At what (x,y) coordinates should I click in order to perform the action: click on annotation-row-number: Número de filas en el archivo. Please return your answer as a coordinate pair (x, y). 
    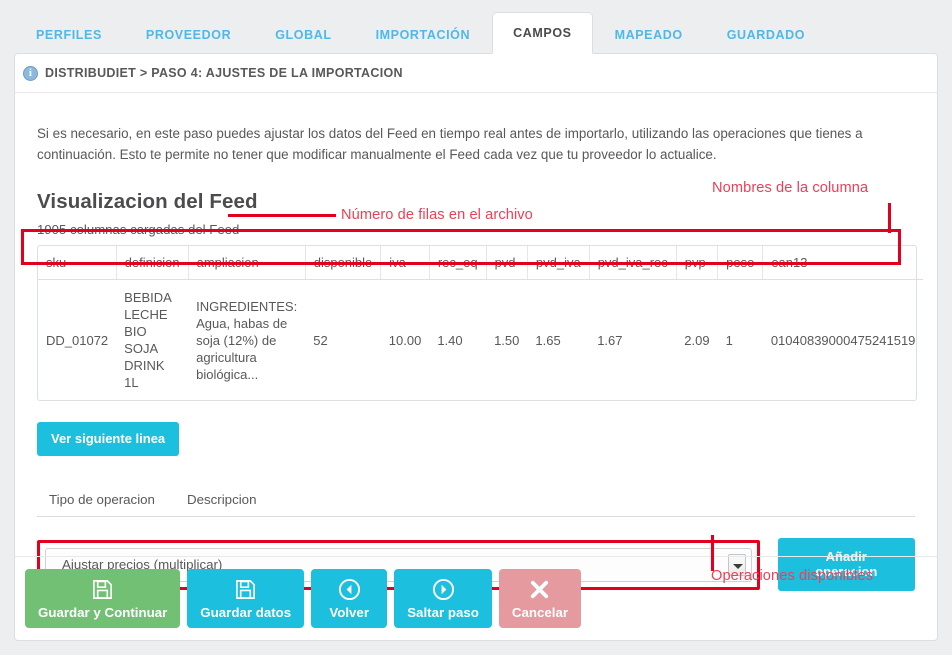
    Looking at the image, I should click on (437, 215).